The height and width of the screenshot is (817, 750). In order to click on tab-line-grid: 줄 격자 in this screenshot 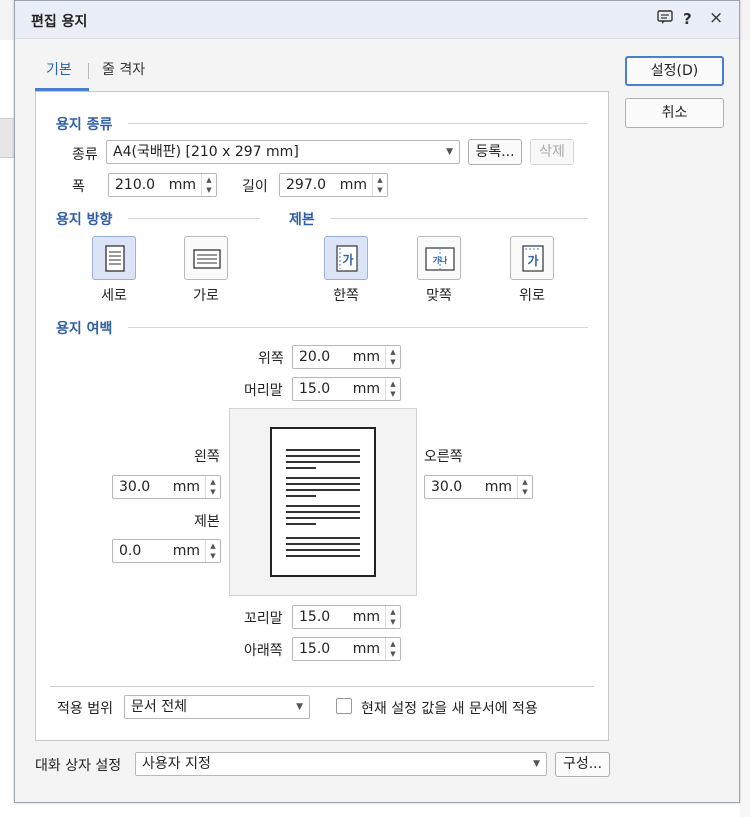, I will do `click(123, 69)`.